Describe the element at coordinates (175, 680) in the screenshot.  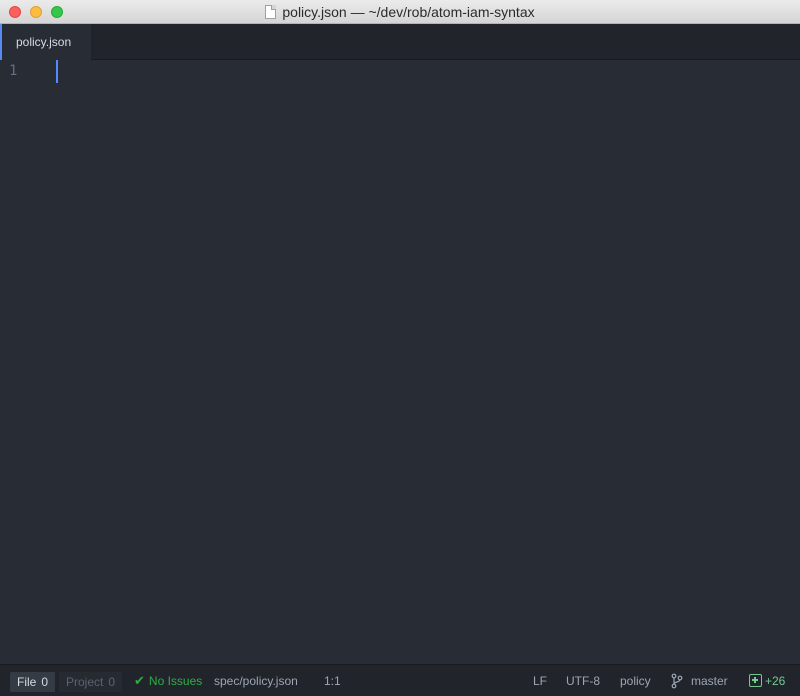
I see `linter-status-text: No Issues` at that location.